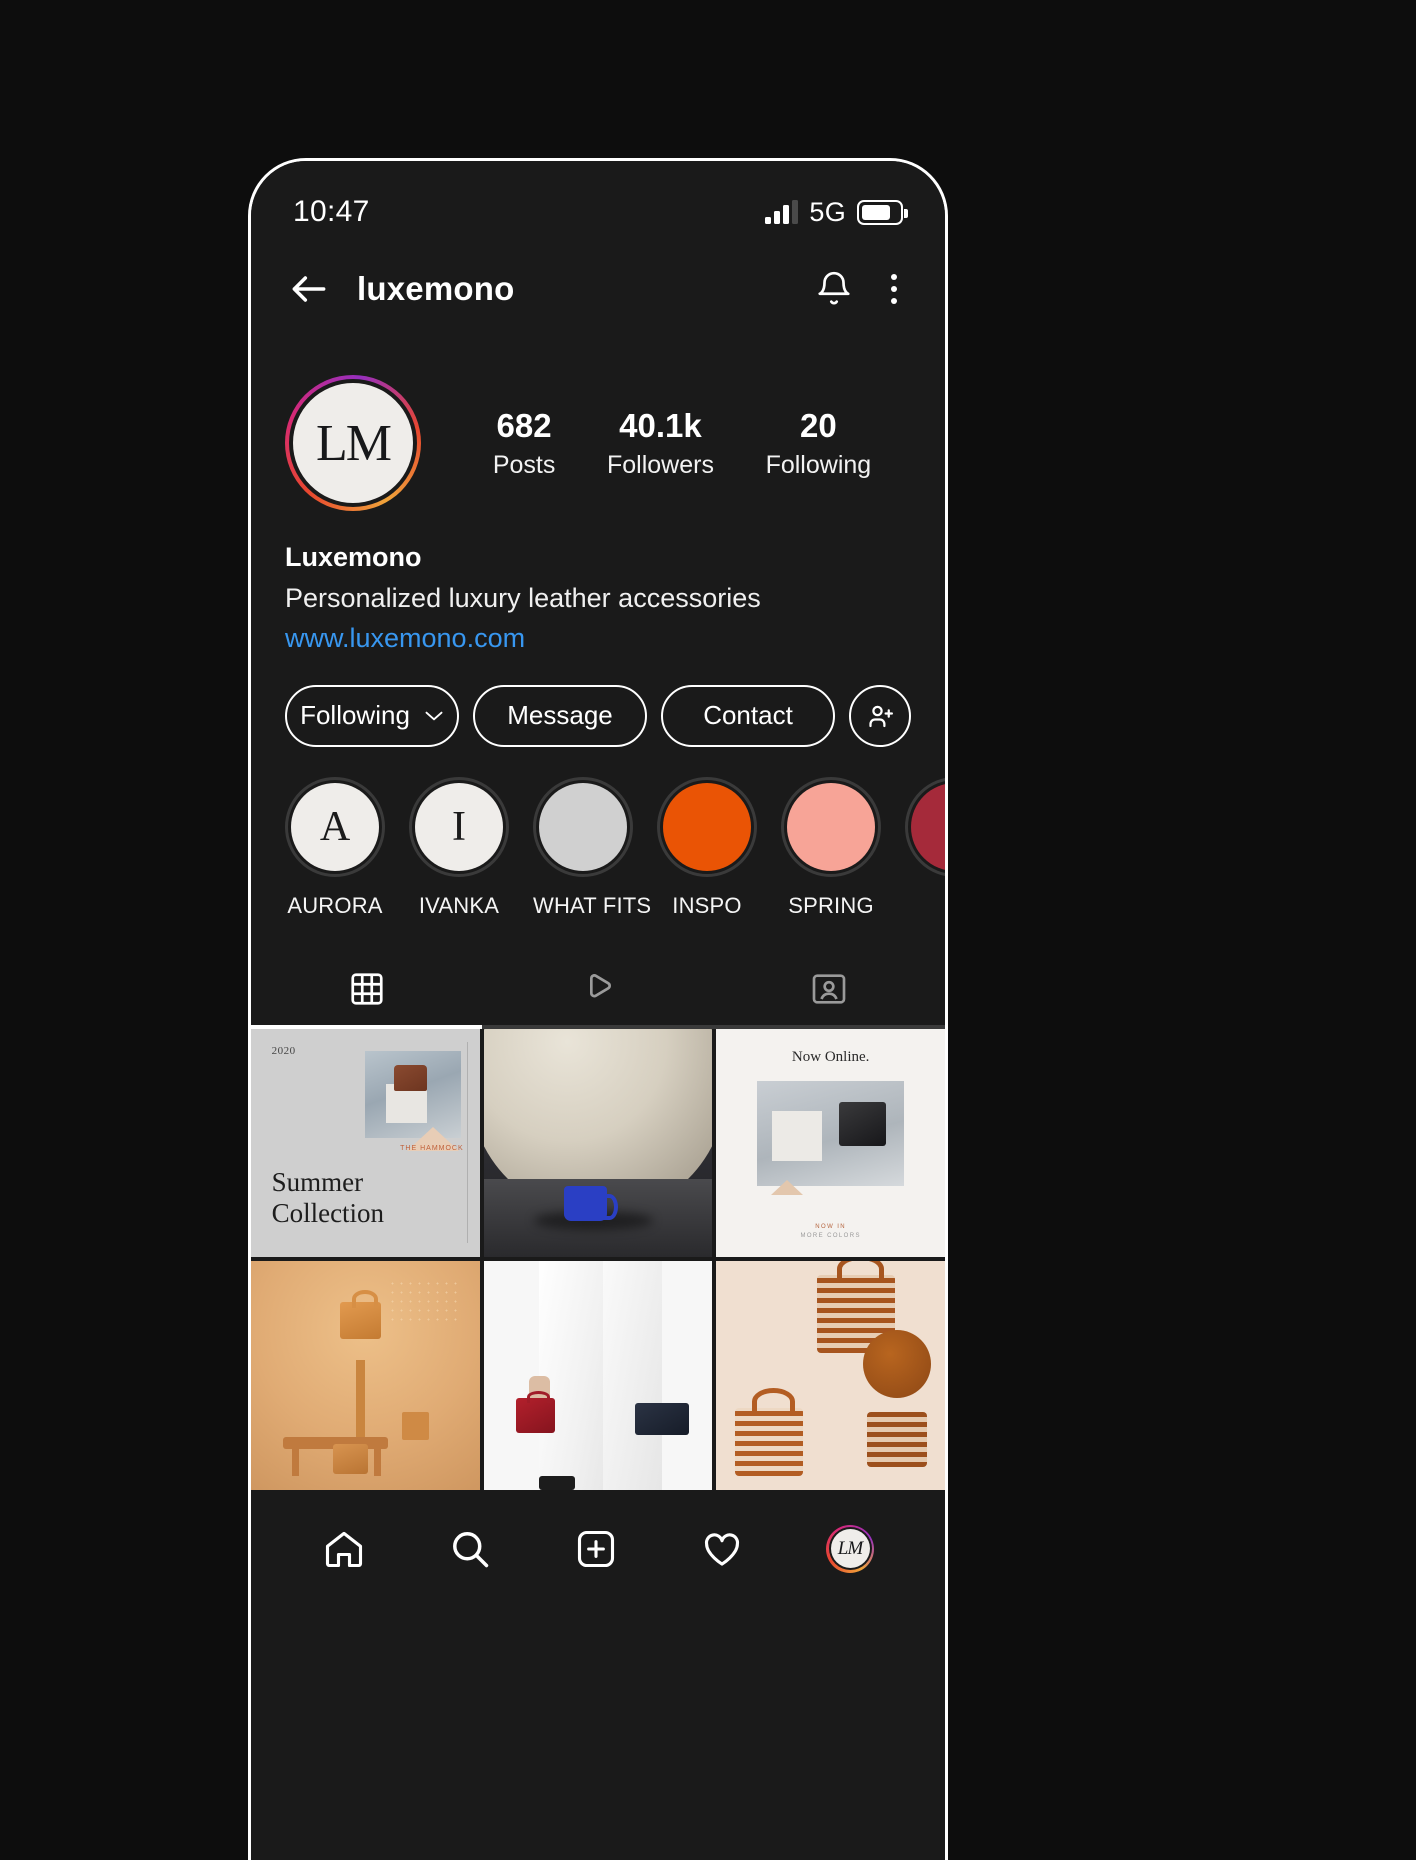 The image size is (1416, 1860). What do you see at coordinates (598, 1143) in the screenshot?
I see `post-concrete-sphere-mug` at bounding box center [598, 1143].